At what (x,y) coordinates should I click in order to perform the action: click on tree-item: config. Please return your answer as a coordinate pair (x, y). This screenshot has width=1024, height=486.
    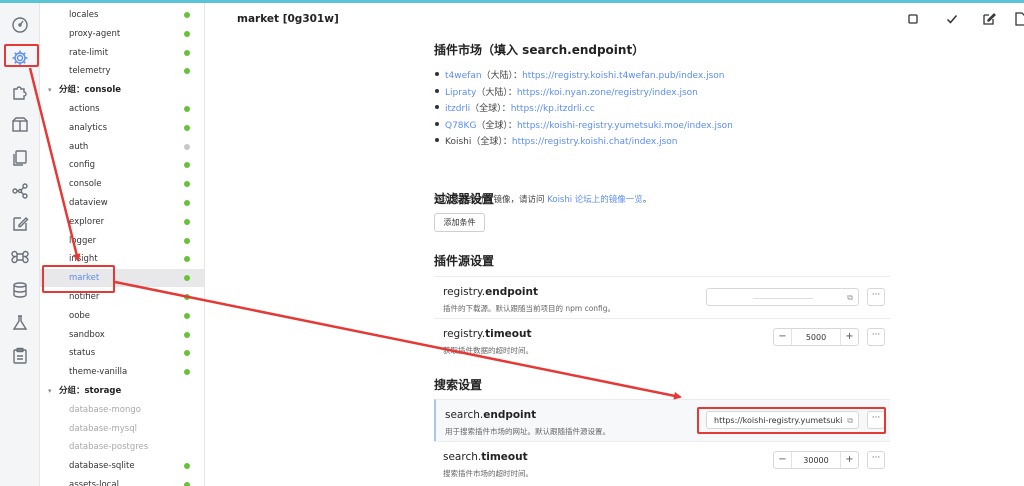
    Looking at the image, I should click on (122, 165).